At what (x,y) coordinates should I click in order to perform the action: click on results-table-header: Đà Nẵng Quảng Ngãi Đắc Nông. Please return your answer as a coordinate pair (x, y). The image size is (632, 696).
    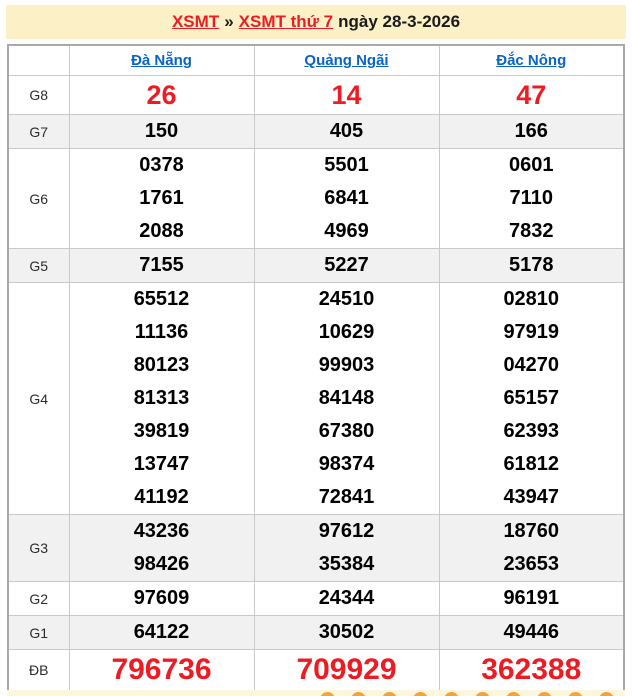
    Looking at the image, I should click on (316, 60).